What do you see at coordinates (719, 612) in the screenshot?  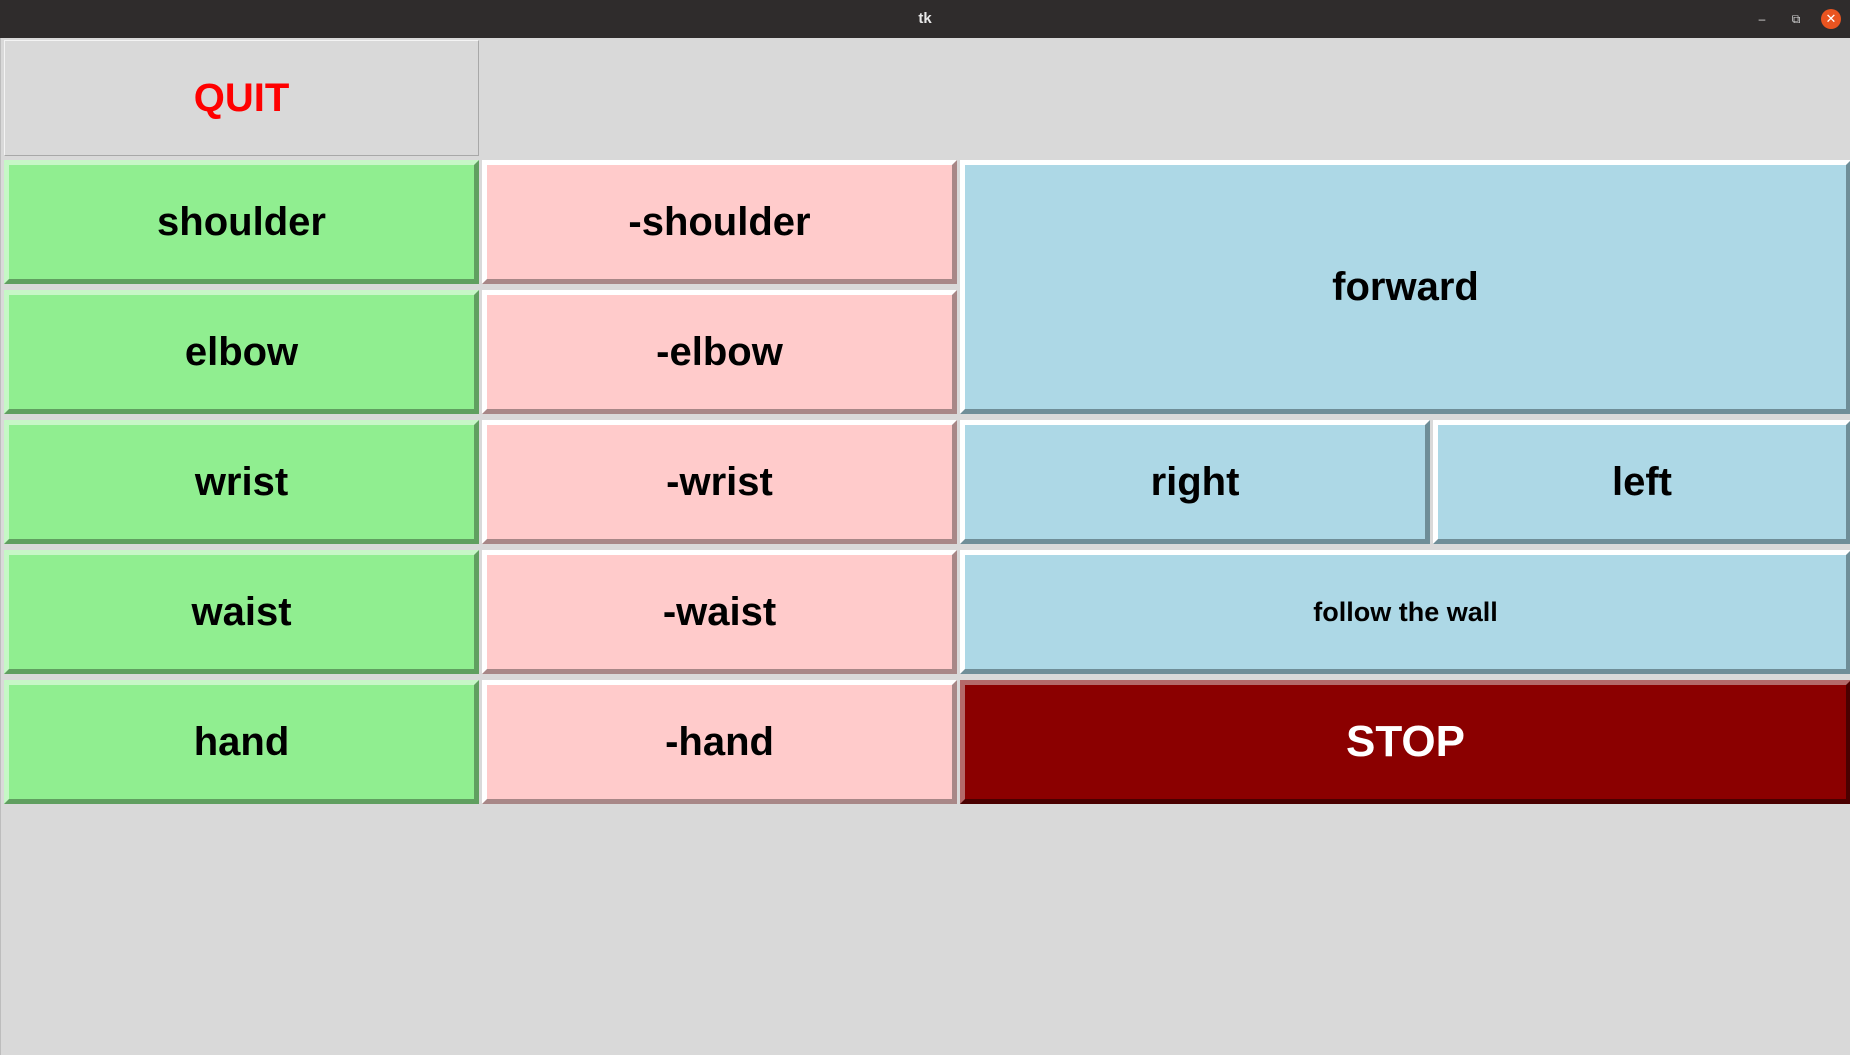 I see `neg-waist-button: -waist` at bounding box center [719, 612].